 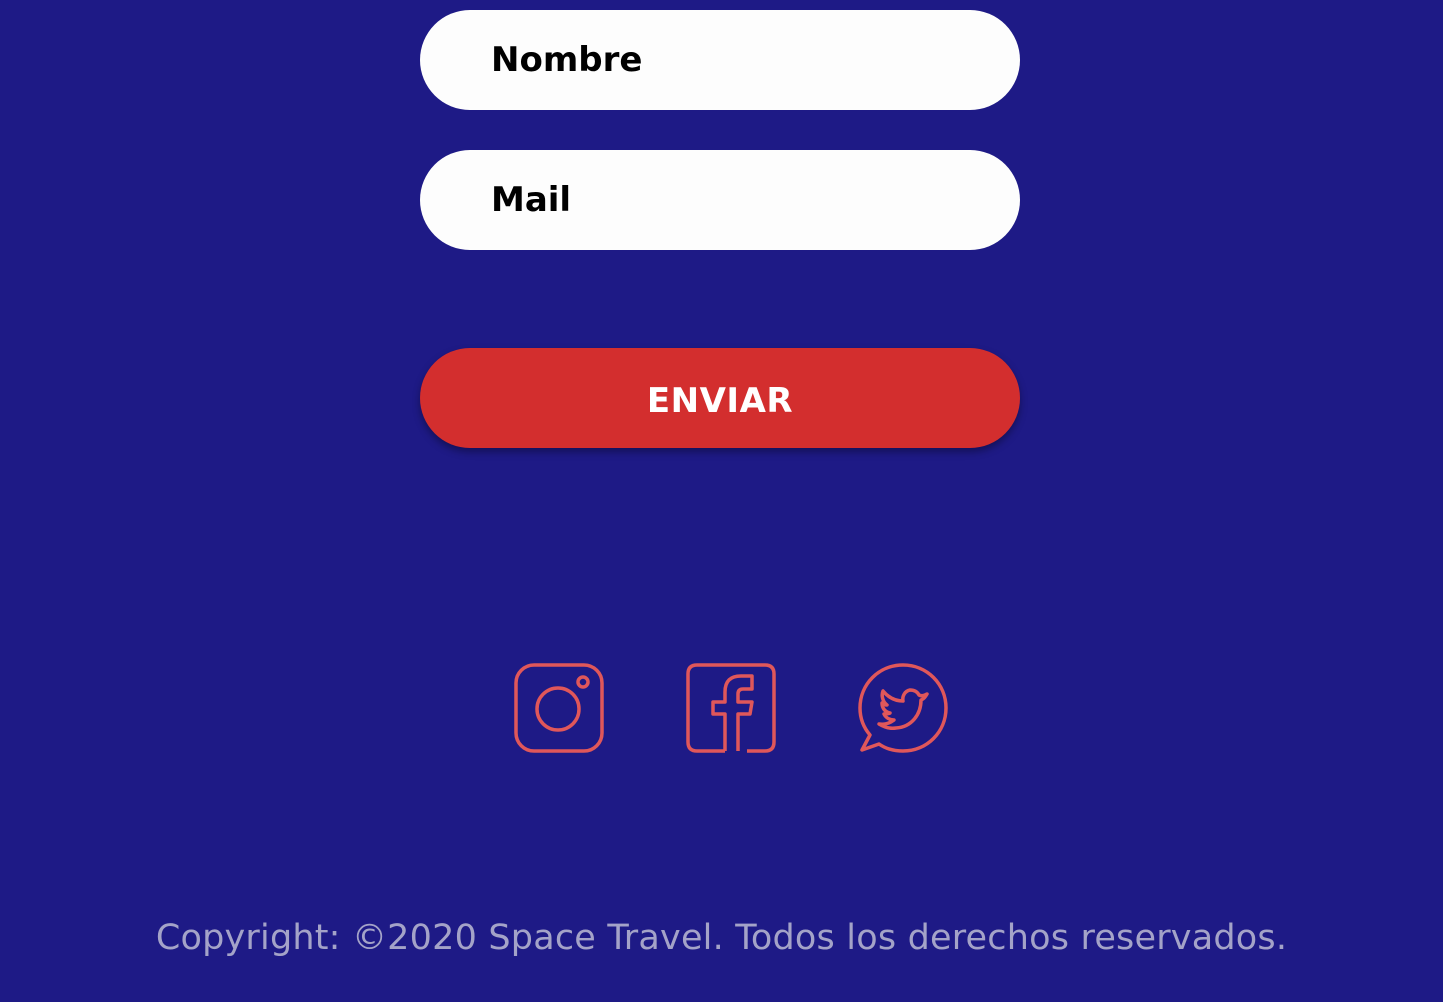 What do you see at coordinates (720, 398) in the screenshot?
I see `submit-button: ENVIAR` at bounding box center [720, 398].